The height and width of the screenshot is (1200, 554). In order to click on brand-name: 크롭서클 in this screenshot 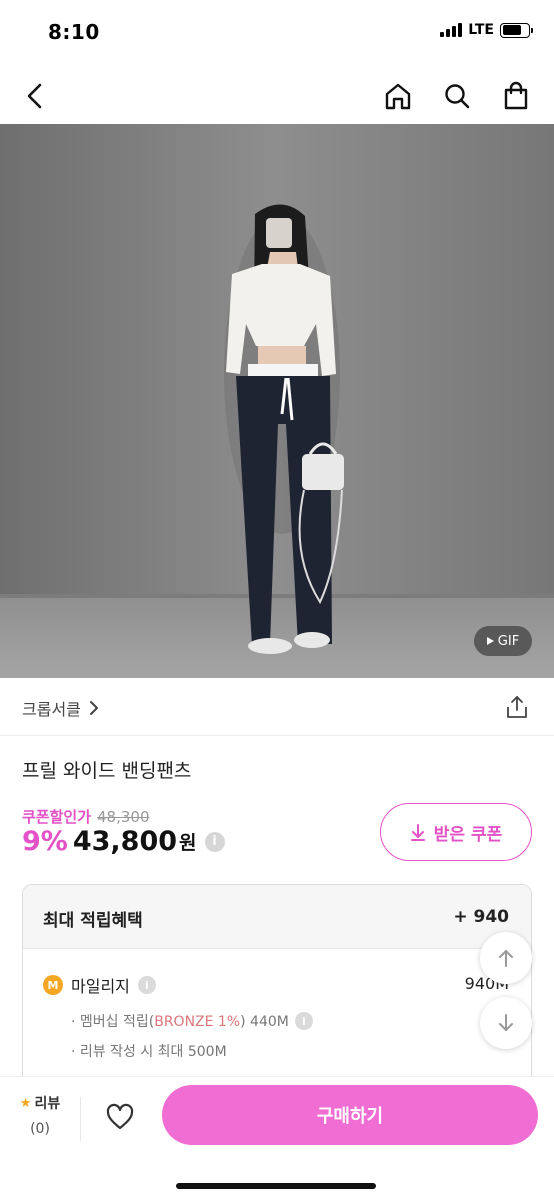, I will do `click(51, 709)`.